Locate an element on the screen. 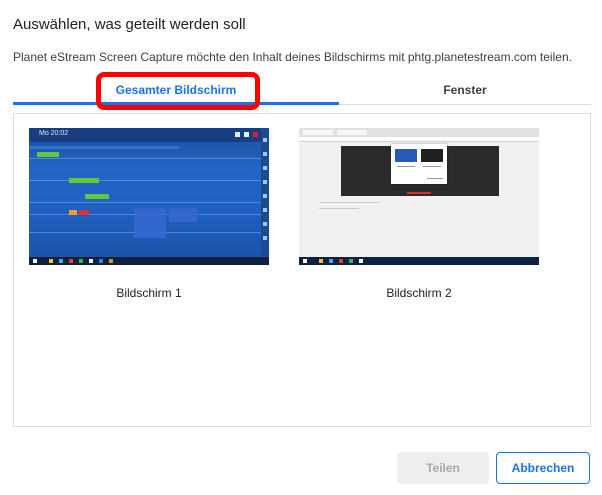  tab-window: Fenster is located at coordinates (465, 92).